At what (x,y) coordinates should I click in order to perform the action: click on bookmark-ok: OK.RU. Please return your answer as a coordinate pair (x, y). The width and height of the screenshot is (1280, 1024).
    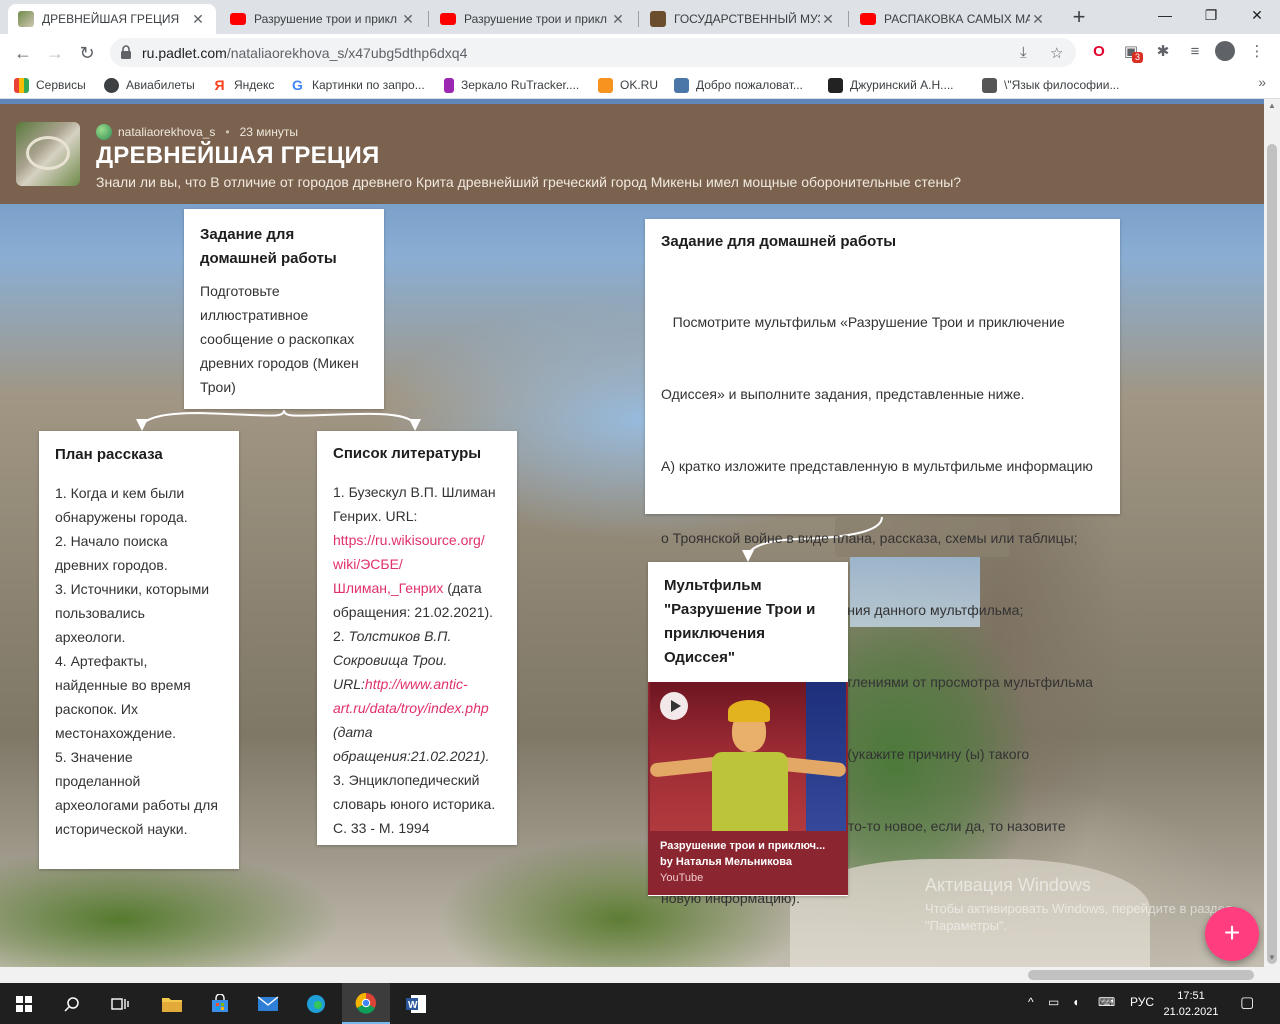
    Looking at the image, I should click on (628, 85).